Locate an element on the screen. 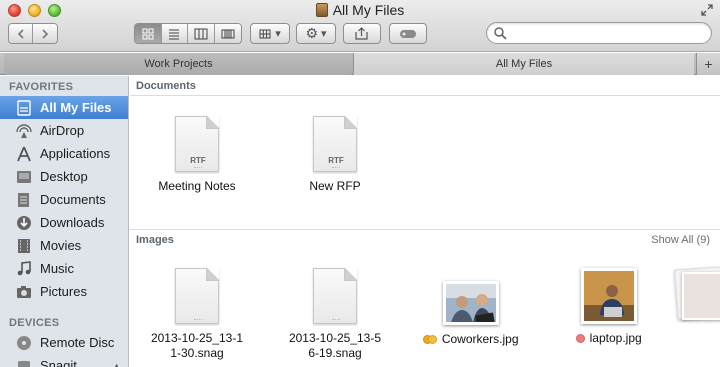  back-forward-control is located at coordinates (33, 33).